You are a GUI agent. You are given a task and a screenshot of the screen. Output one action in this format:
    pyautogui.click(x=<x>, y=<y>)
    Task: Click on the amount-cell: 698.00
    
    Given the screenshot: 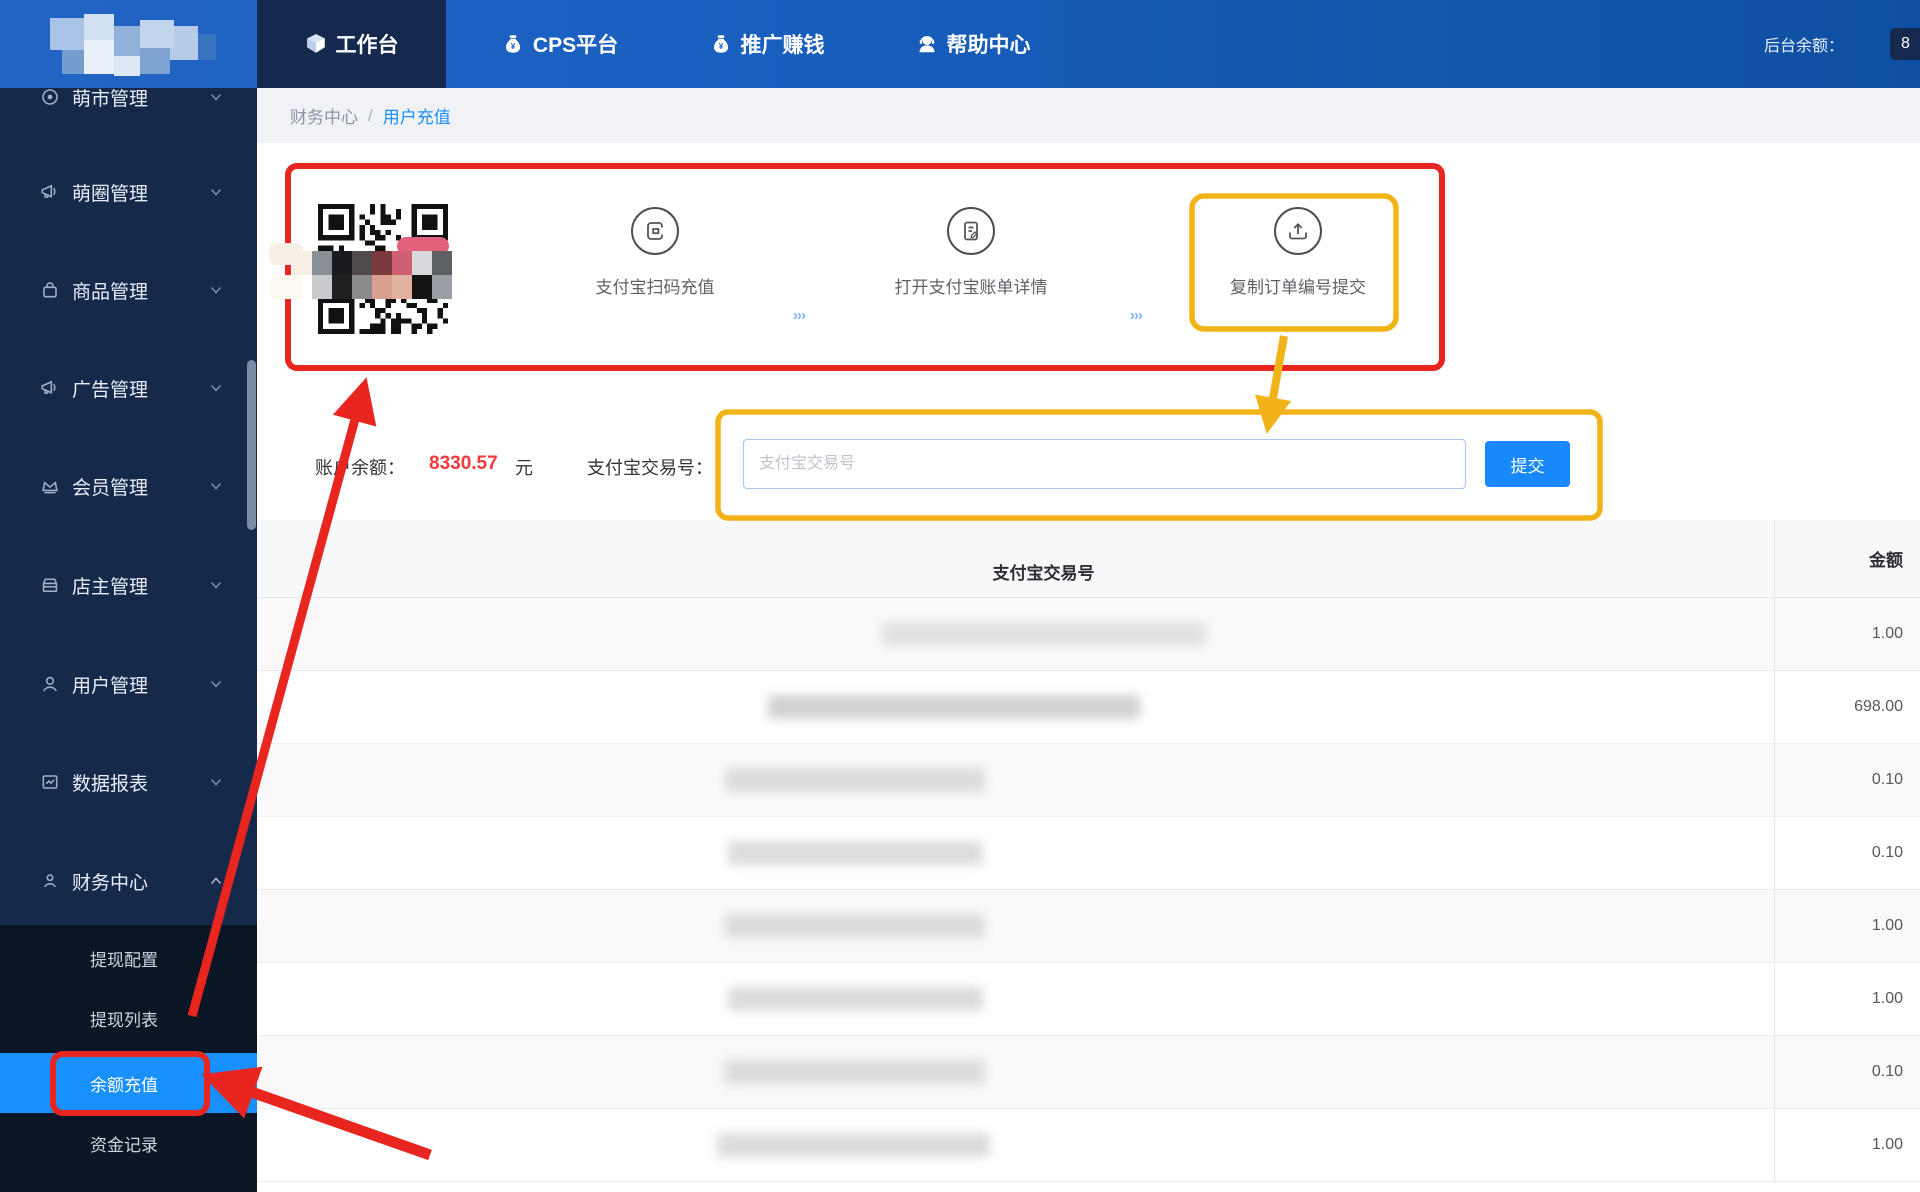 What is the action you would take?
    pyautogui.click(x=1847, y=707)
    